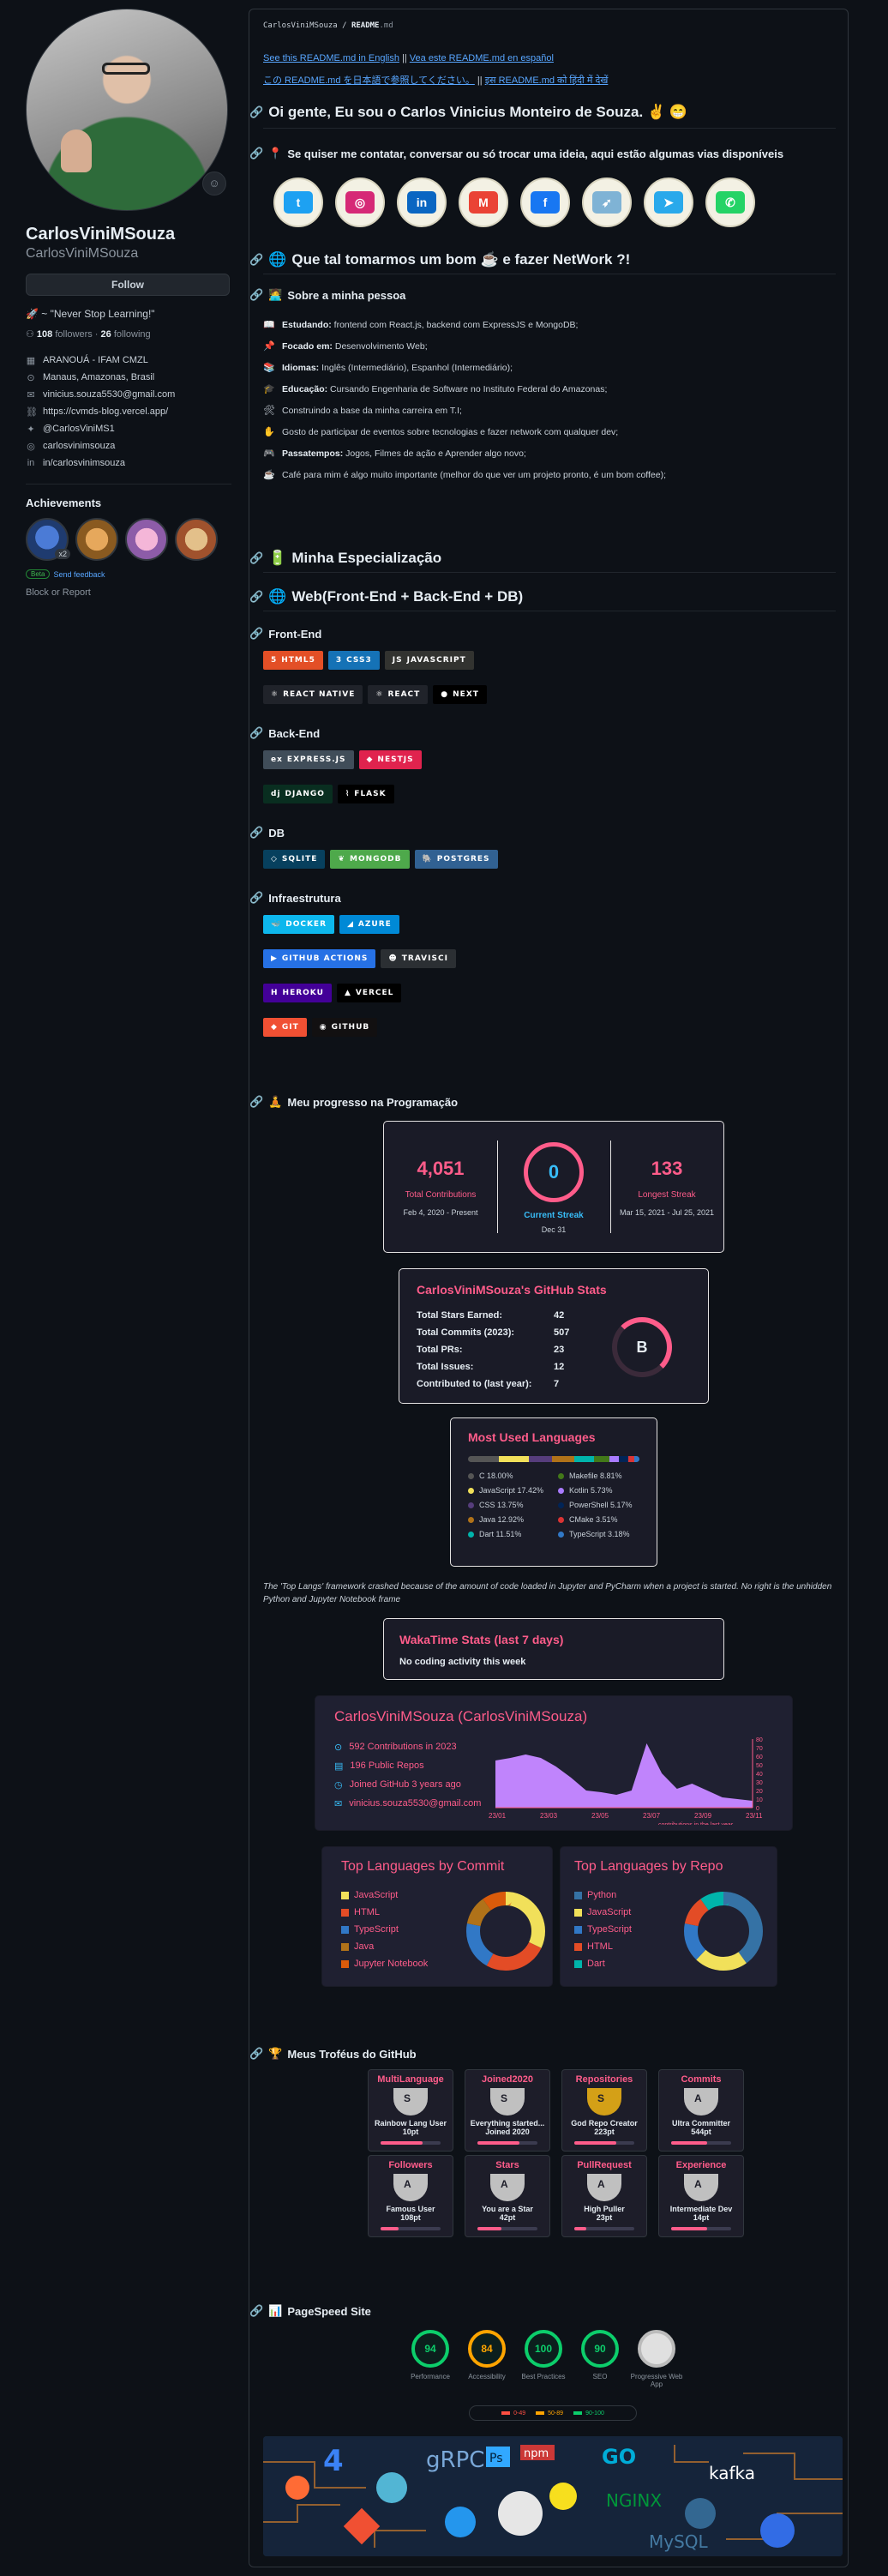 The width and height of the screenshot is (888, 2576). What do you see at coordinates (128, 592) in the screenshot?
I see `block-or-report-link: Block or Report` at bounding box center [128, 592].